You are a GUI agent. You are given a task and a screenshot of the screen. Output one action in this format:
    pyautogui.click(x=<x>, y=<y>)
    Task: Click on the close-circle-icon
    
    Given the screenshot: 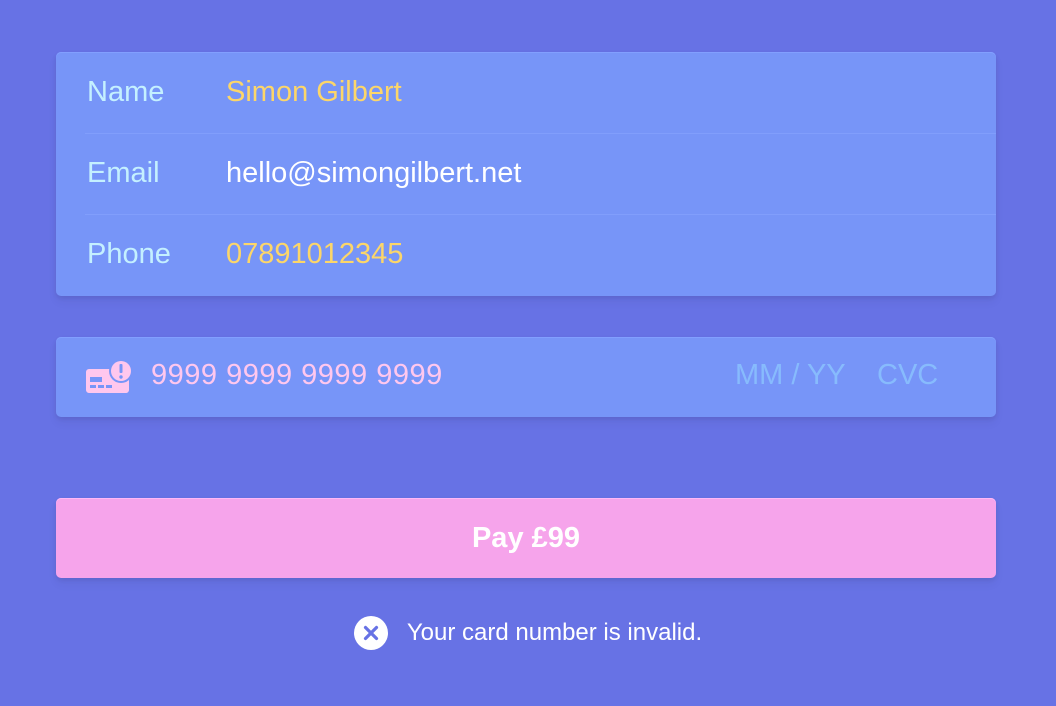 What is the action you would take?
    pyautogui.click(x=370, y=633)
    